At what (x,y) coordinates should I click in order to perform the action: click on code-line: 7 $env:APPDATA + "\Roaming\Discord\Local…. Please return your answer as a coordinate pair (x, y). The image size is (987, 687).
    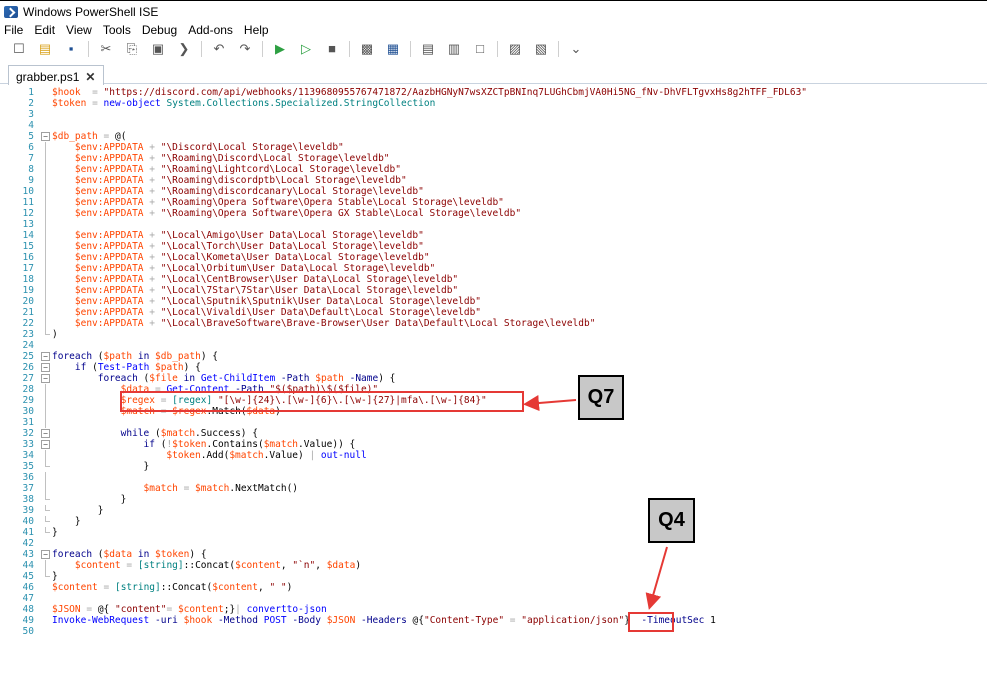
    Looking at the image, I should click on (493, 158).